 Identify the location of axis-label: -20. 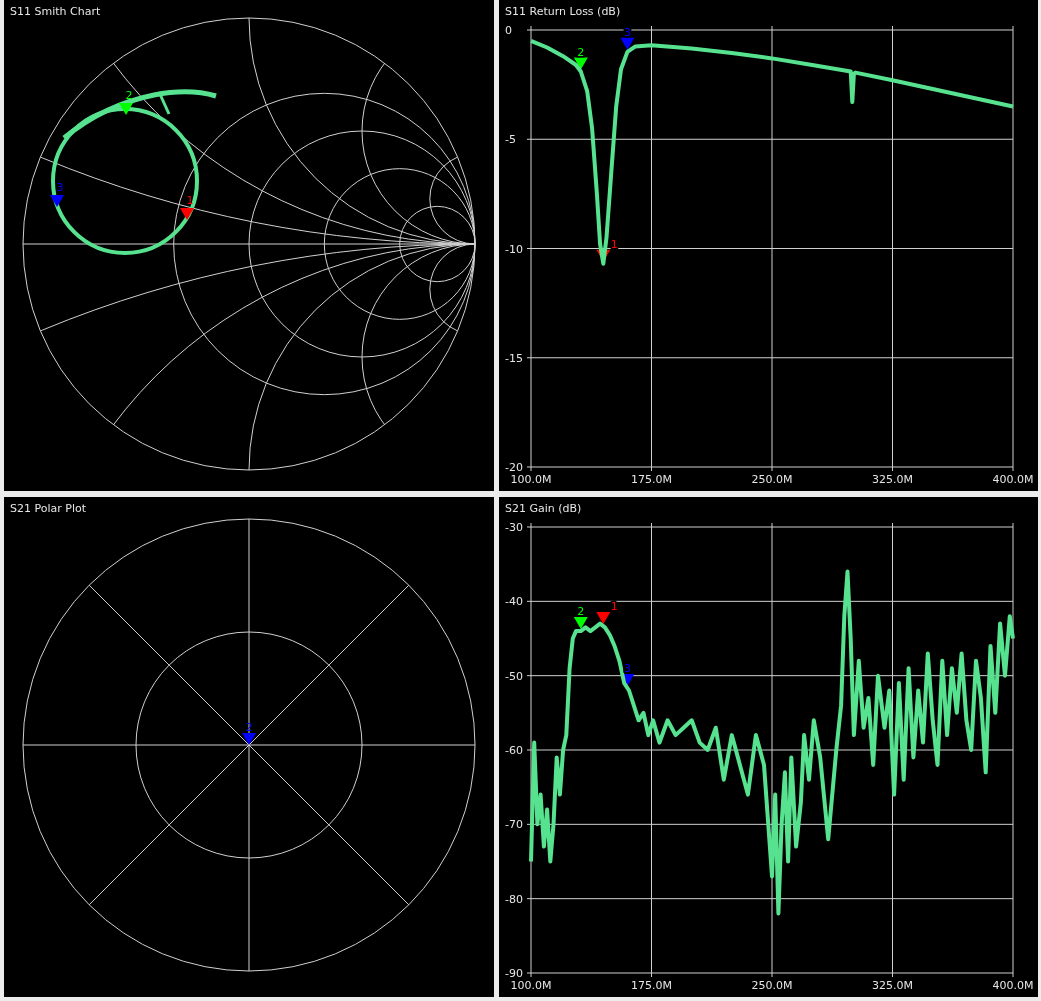
(514, 467).